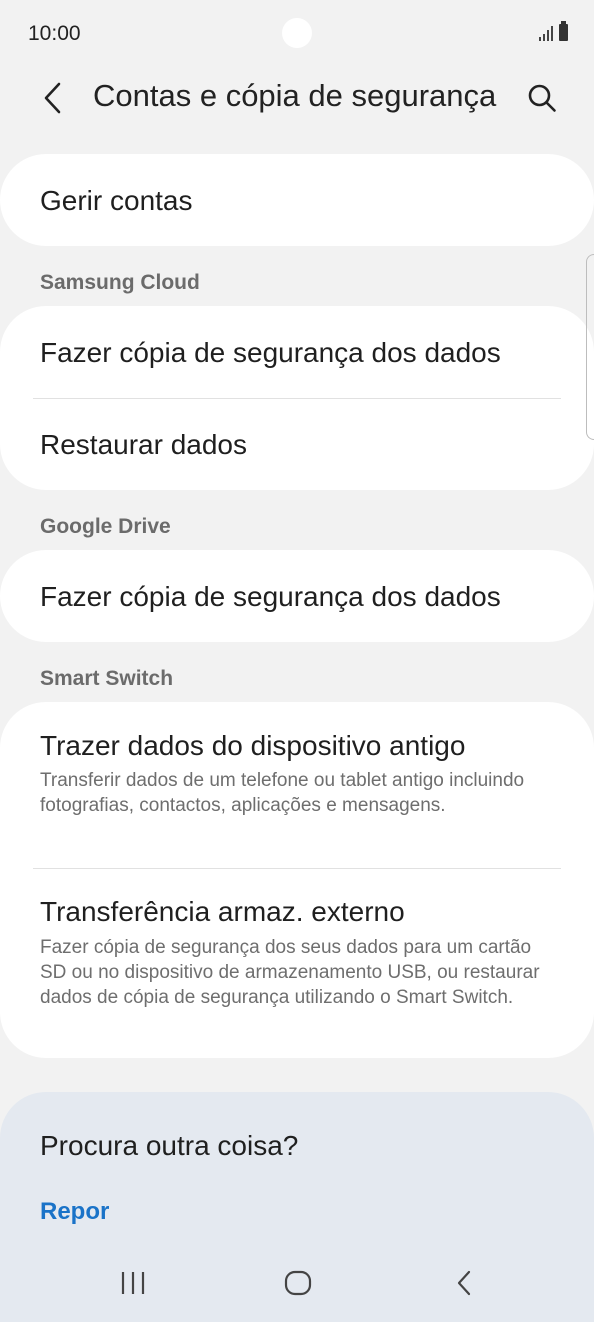 The height and width of the screenshot is (1322, 594). What do you see at coordinates (546, 33) in the screenshot?
I see `signal-icon` at bounding box center [546, 33].